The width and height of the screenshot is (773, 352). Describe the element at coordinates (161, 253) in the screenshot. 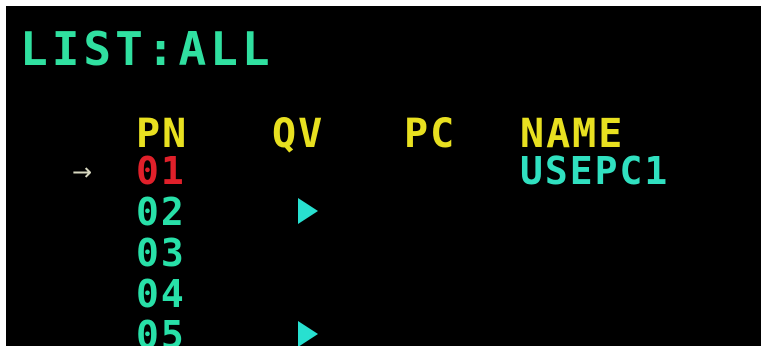

I see `port-number: 03` at that location.